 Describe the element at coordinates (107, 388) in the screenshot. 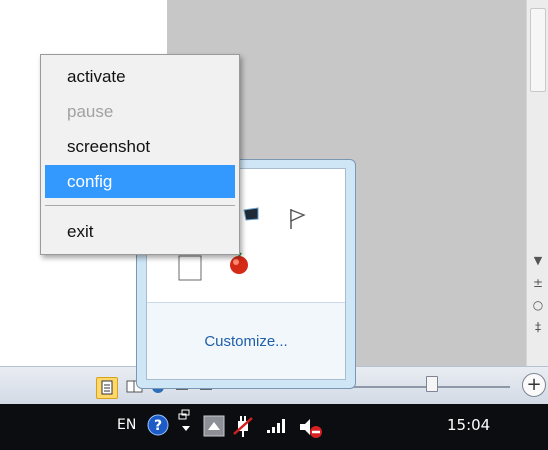

I see `print-layout-icon` at that location.